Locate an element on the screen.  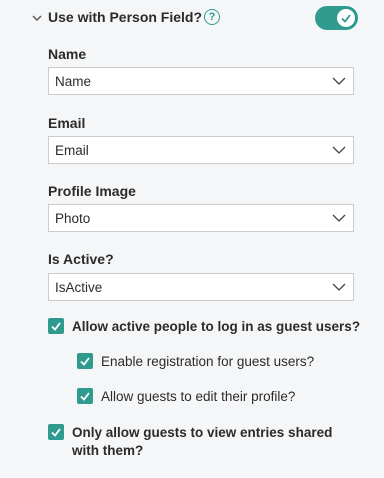
is-active-select: IsActive is located at coordinates (201, 287).